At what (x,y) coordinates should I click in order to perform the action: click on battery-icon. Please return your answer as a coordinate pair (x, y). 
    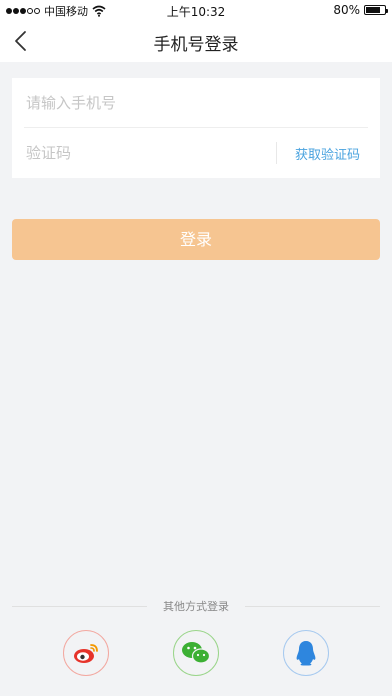
    Looking at the image, I should click on (376, 10).